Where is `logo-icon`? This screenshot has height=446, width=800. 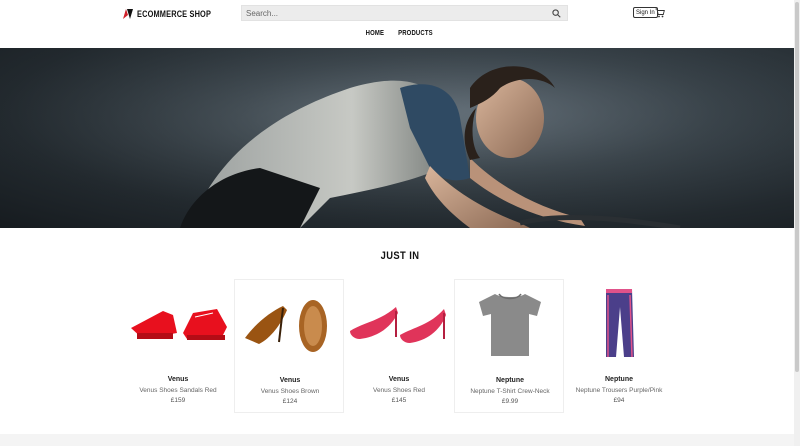
logo-icon is located at coordinates (128, 14).